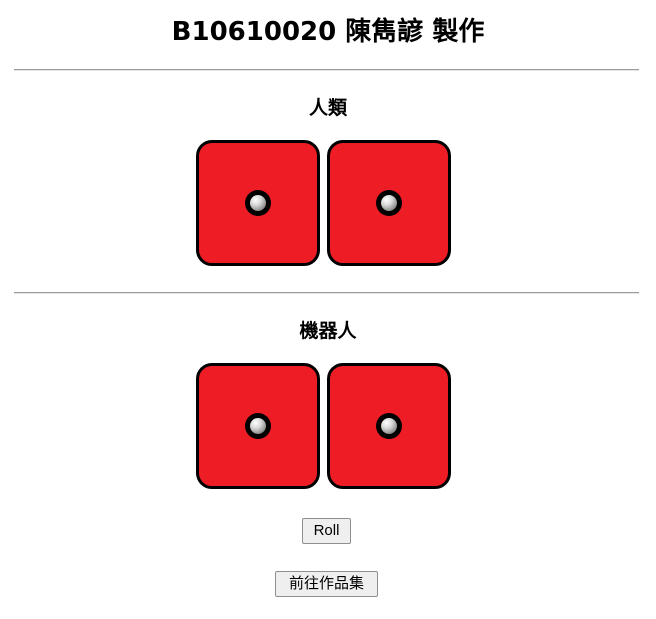  Describe the element at coordinates (326, 531) in the screenshot. I see `roll-button: Roll` at that location.